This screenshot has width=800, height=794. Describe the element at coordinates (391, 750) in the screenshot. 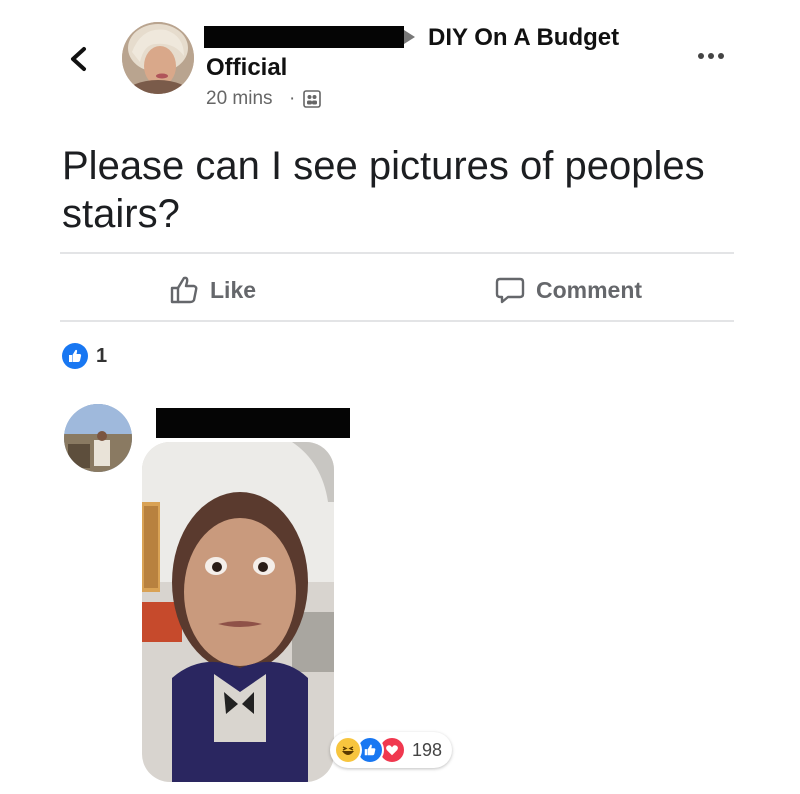

I see `comment-reactions: 198` at that location.